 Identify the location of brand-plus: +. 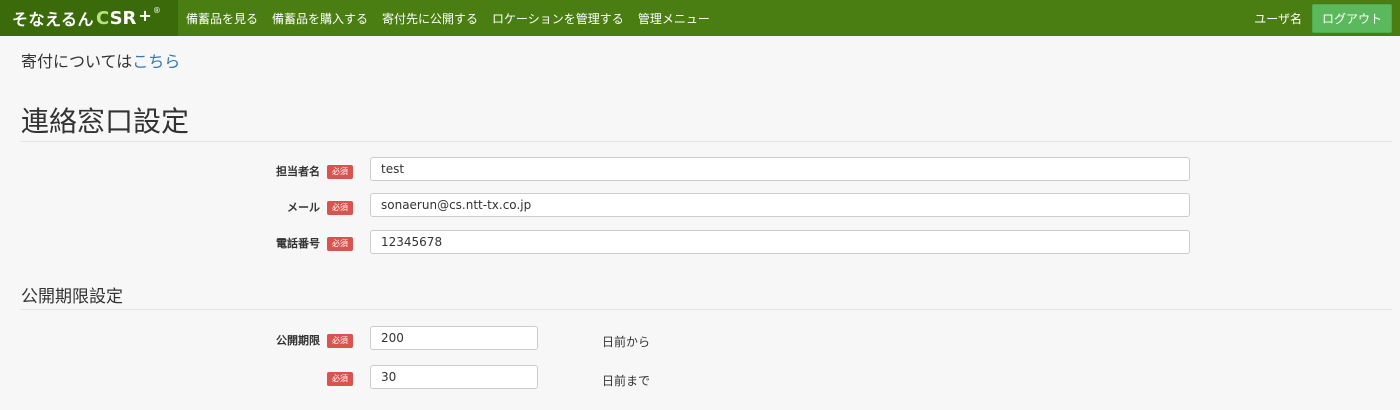
(145, 15).